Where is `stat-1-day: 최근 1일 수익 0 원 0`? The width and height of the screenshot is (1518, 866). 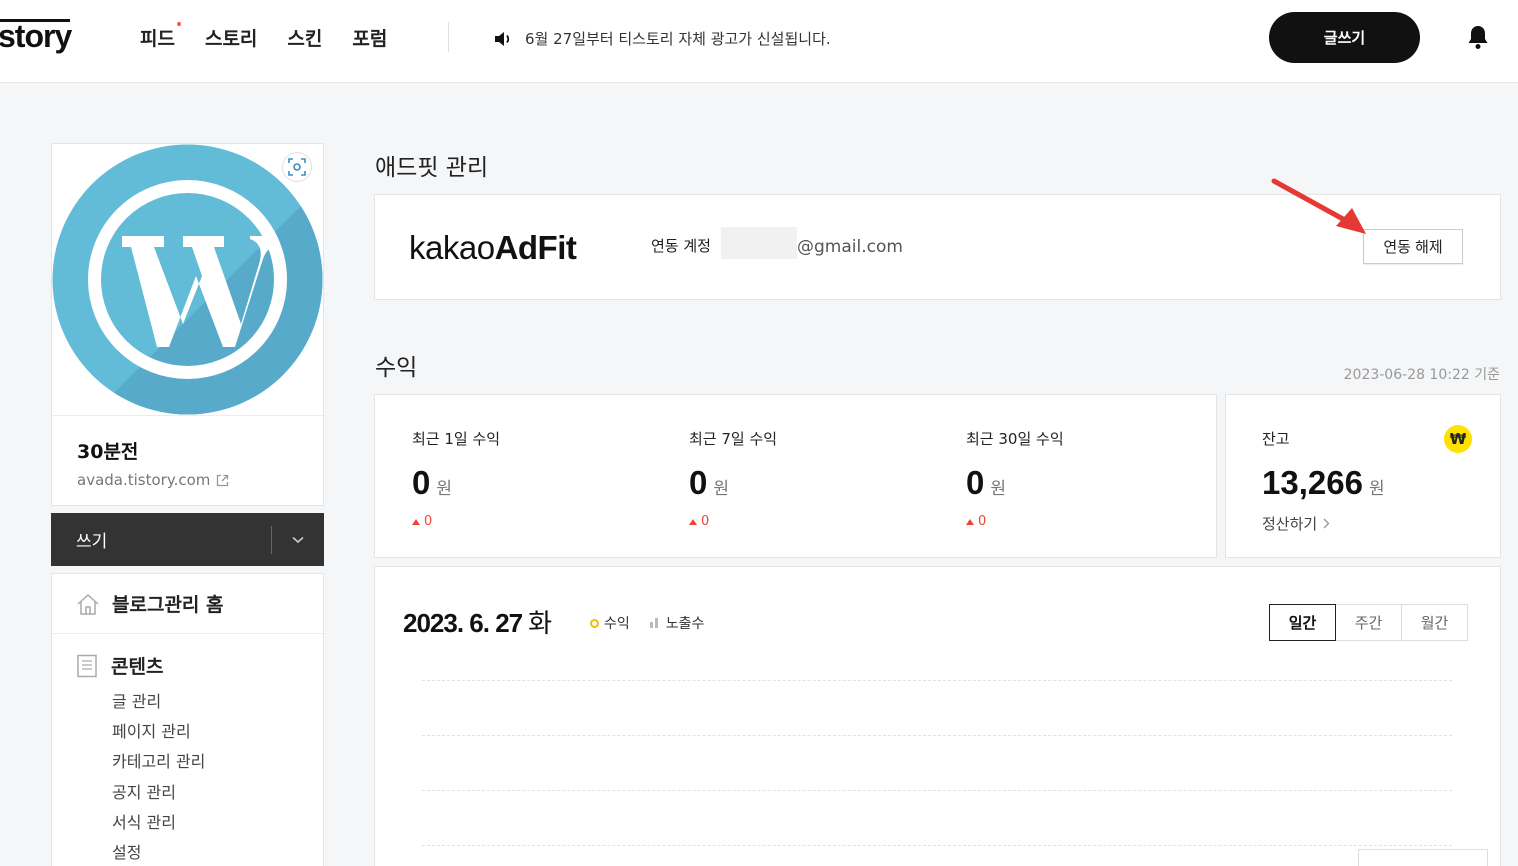
stat-1-day: 최근 1일 수익 0 원 0 is located at coordinates (456, 478).